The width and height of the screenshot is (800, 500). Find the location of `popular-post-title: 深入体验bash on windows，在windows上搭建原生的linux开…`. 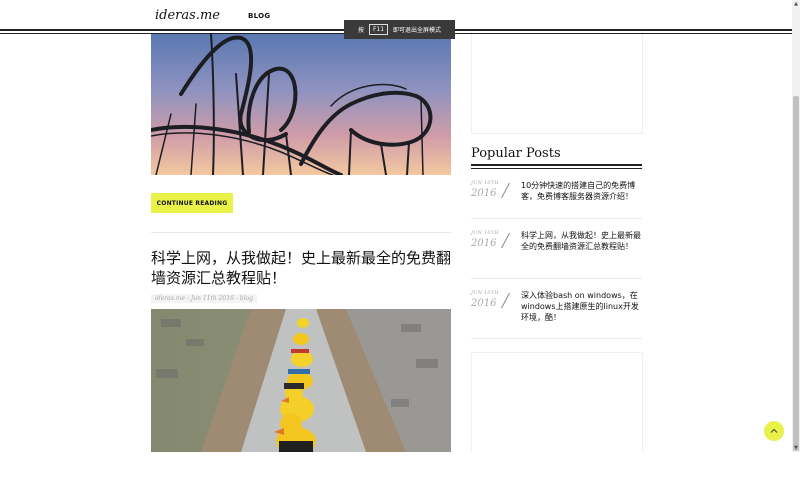

popular-post-title: 深入体验bash on windows，在windows上搭建原生的linux开… is located at coordinates (581, 306).